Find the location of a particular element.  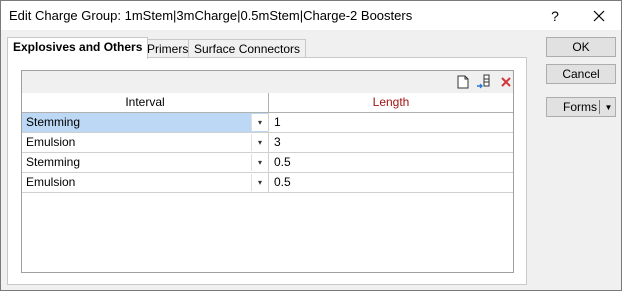

grid-header: Interval Length is located at coordinates (267, 103).